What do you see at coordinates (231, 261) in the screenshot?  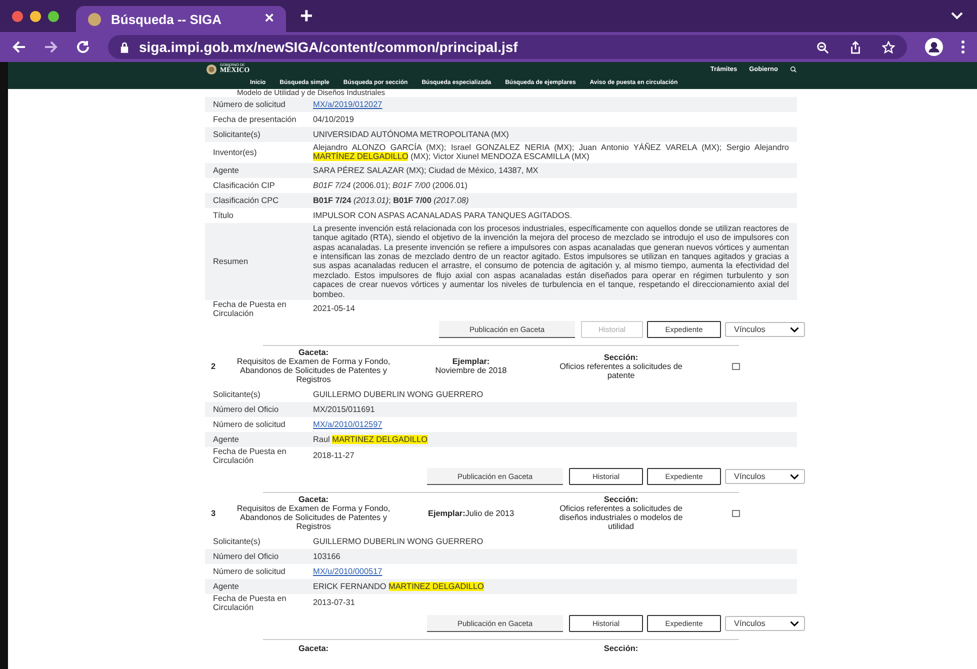 I see `field-label: Resumen` at bounding box center [231, 261].